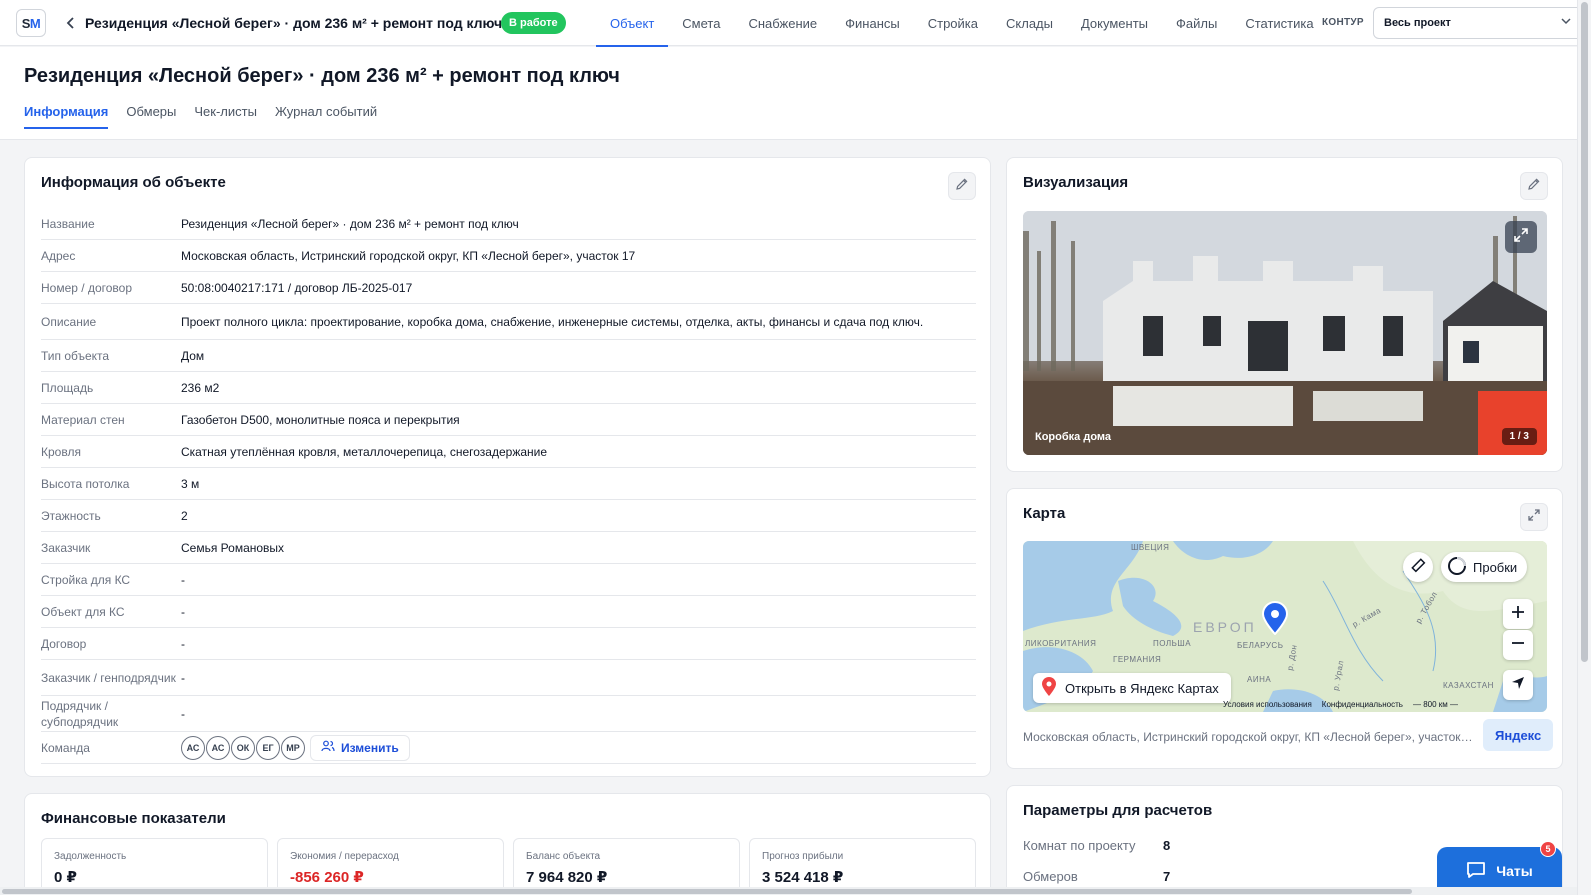 Image resolution: width=1591 pixels, height=895 pixels. What do you see at coordinates (1044, 513) in the screenshot?
I see `map-title: Карта` at bounding box center [1044, 513].